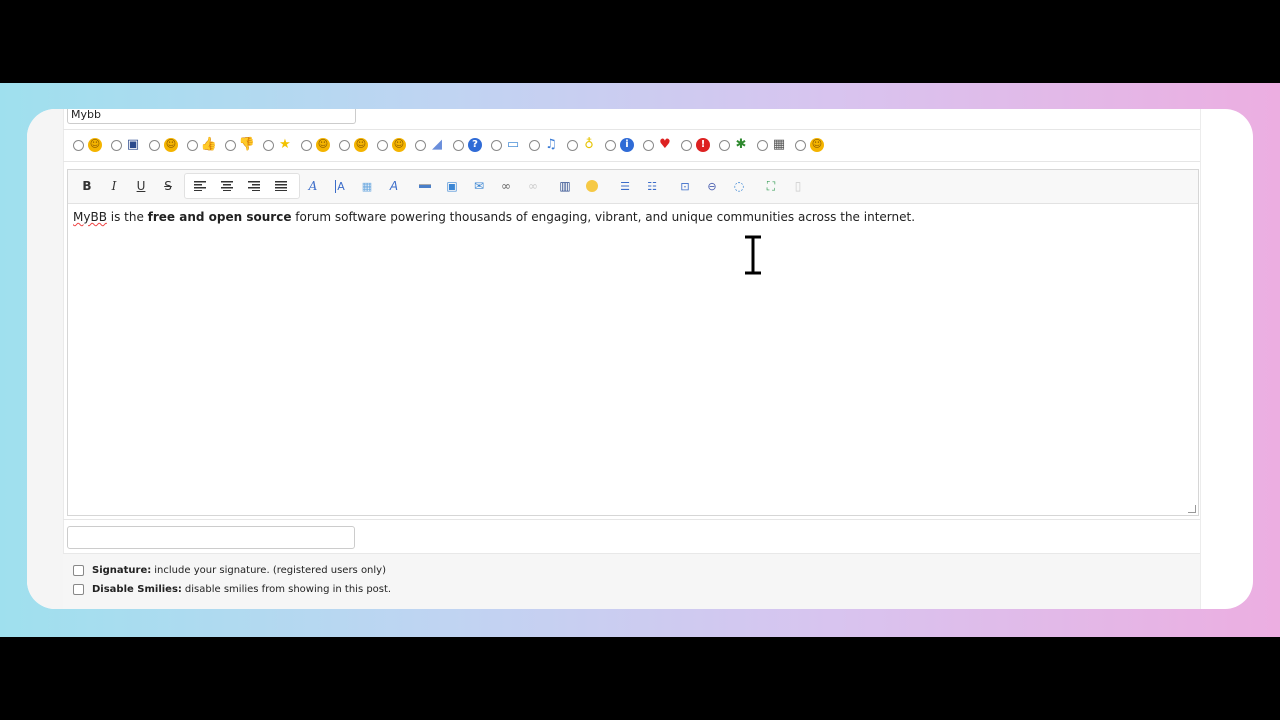 The height and width of the screenshot is (720, 1280). What do you see at coordinates (425, 186) in the screenshot?
I see `horizontal-rule-button` at bounding box center [425, 186].